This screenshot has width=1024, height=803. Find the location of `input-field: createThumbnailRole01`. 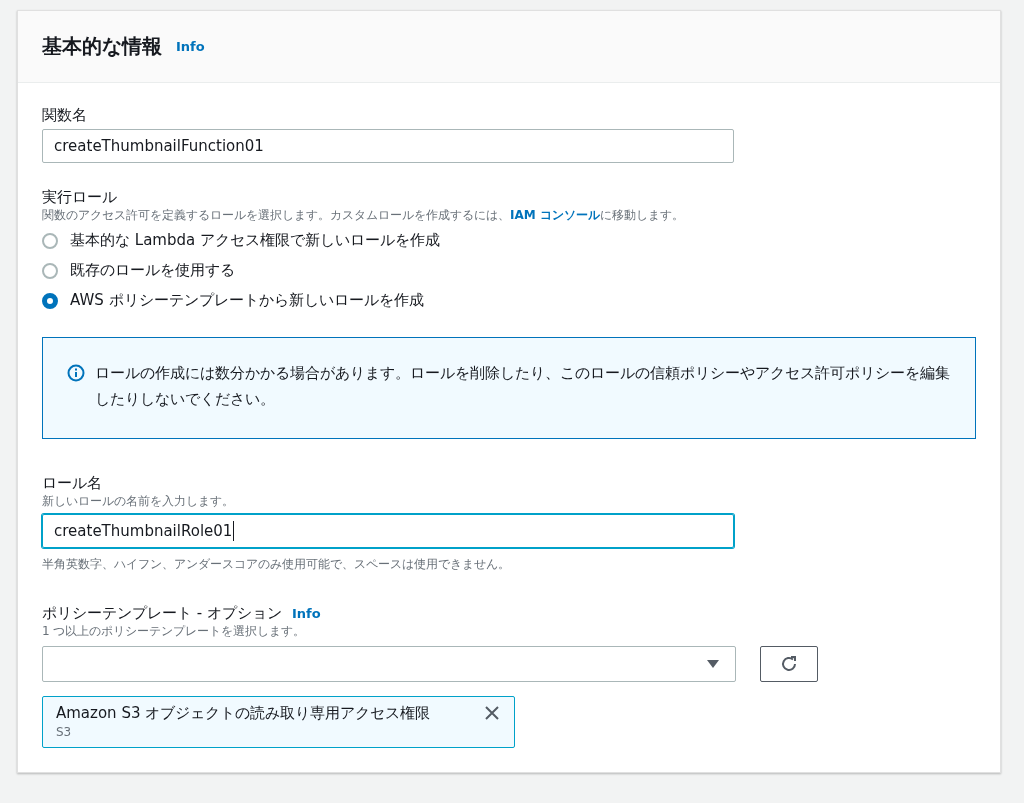

input-field: createThumbnailRole01 is located at coordinates (388, 531).